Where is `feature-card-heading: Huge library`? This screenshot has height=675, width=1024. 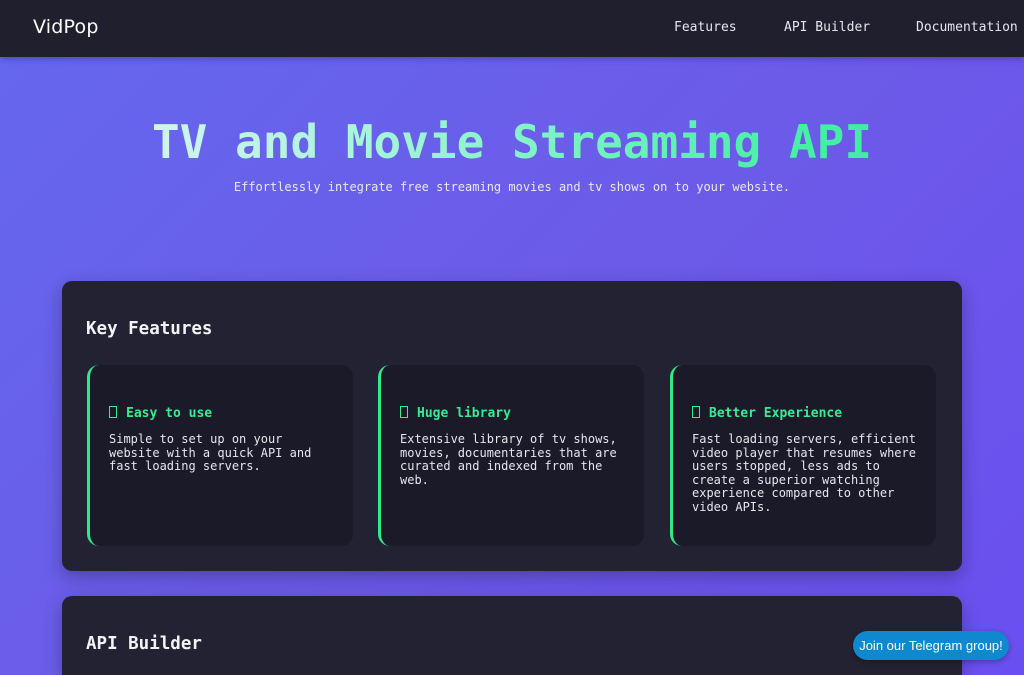 feature-card-heading: Huge library is located at coordinates (455, 413).